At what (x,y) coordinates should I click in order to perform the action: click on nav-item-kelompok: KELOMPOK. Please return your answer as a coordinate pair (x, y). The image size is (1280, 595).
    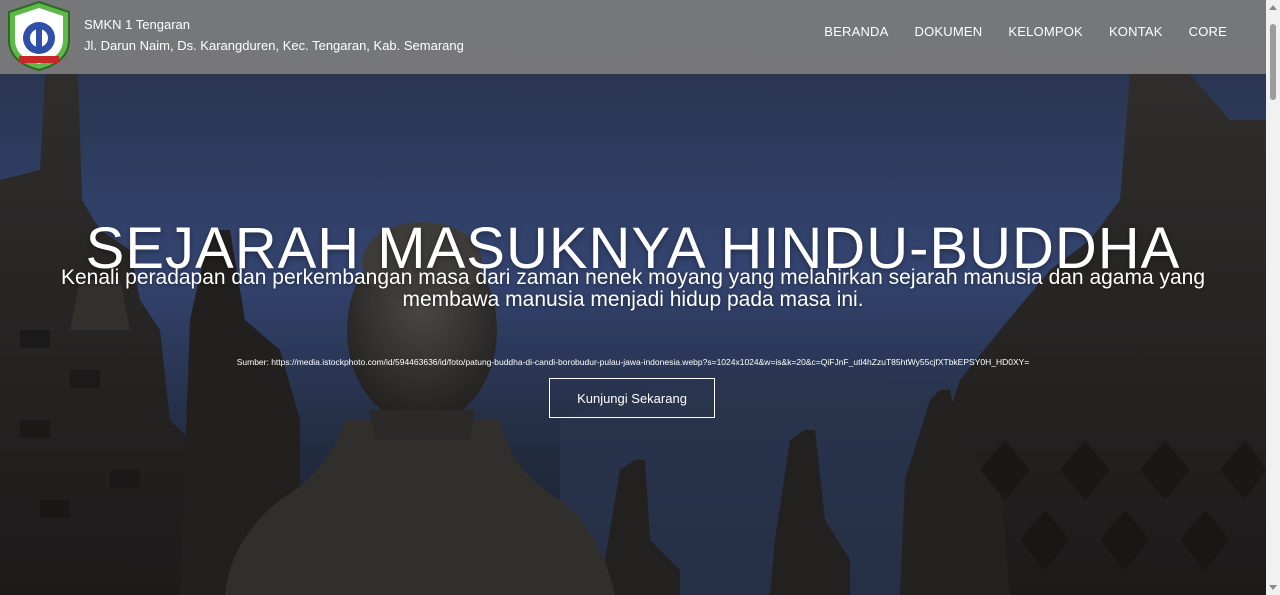
    Looking at the image, I should click on (1045, 31).